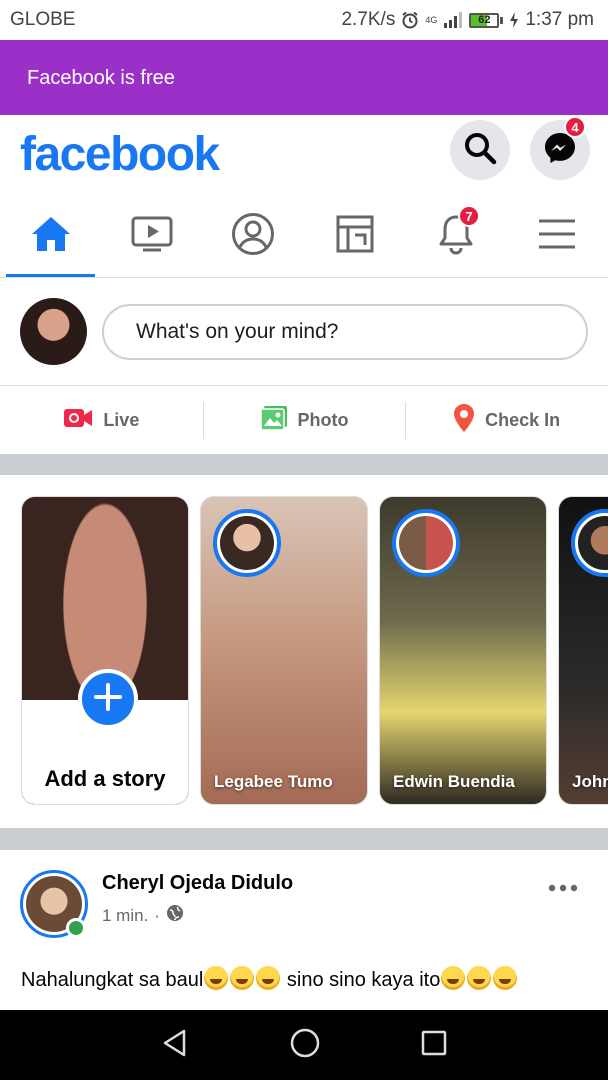  What do you see at coordinates (453, 20) in the screenshot?
I see `signal-icon` at bounding box center [453, 20].